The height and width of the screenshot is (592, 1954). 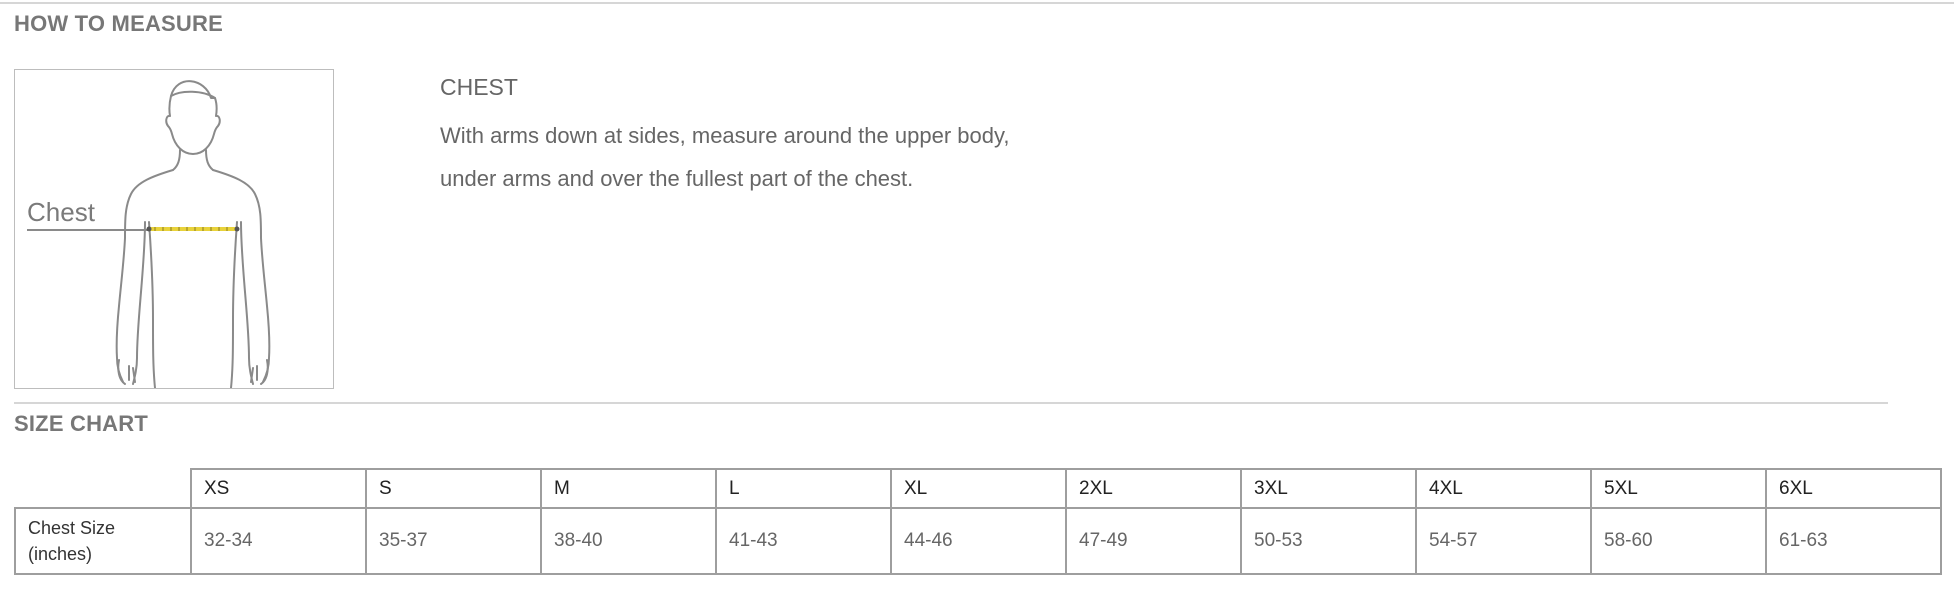 I want to click on chest-value-cell: 44-46, so click(x=978, y=541).